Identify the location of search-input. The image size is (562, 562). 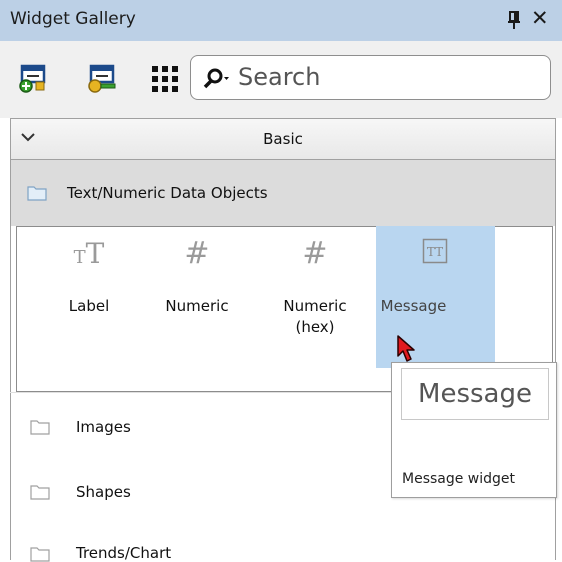
(388, 77).